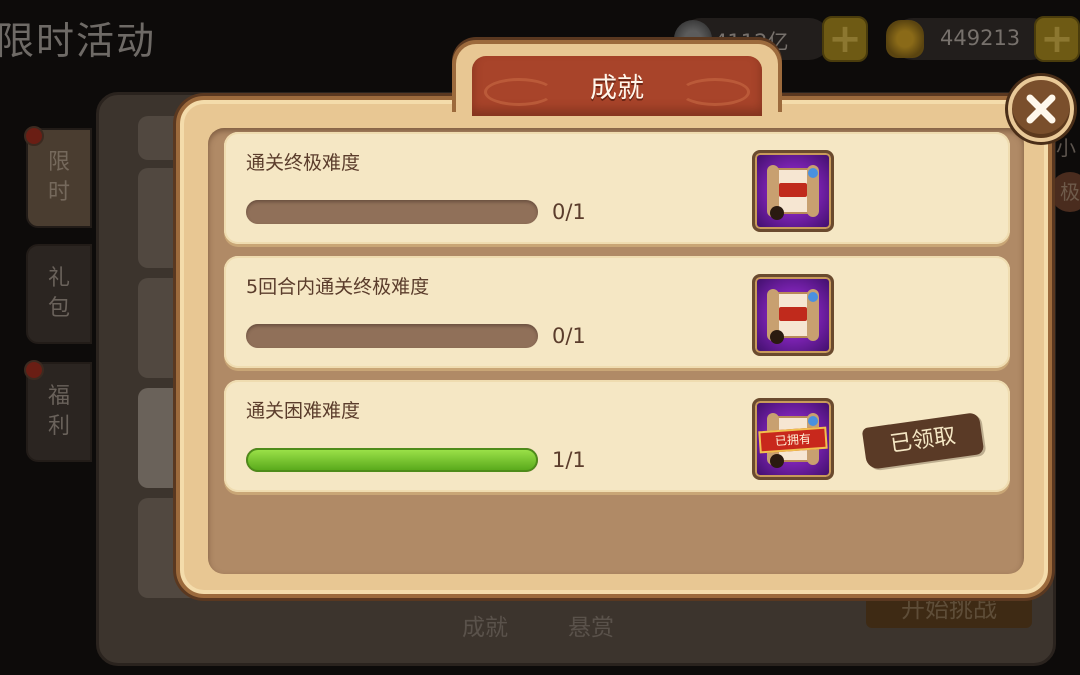  I want to click on gold-ingot-icon, so click(905, 39).